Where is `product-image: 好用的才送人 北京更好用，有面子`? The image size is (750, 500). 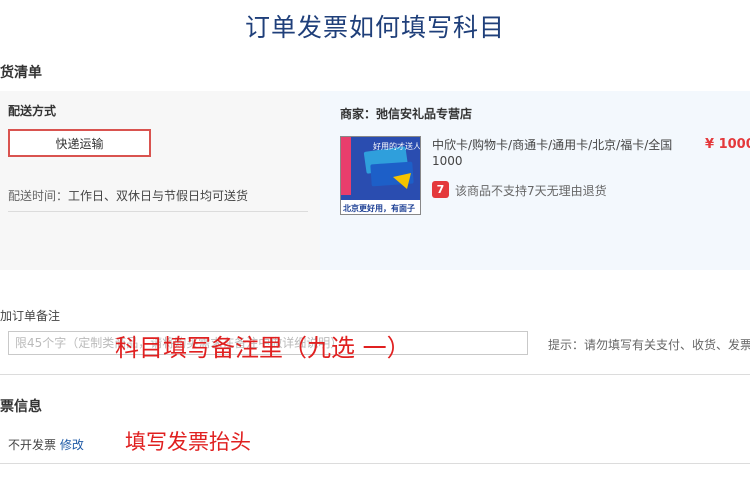
product-image: 好用的才送人 北京更好用，有面子 is located at coordinates (380, 175).